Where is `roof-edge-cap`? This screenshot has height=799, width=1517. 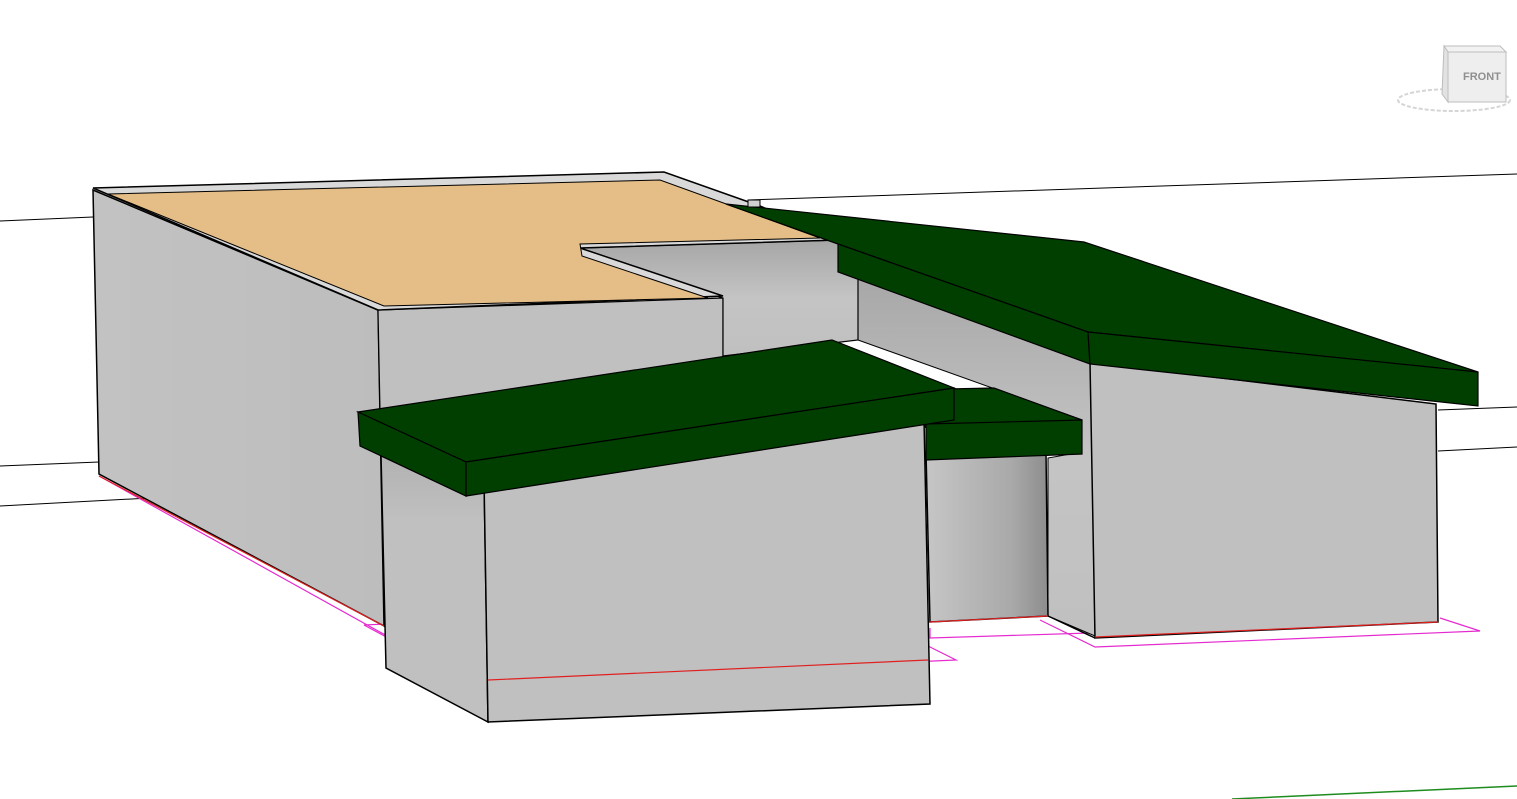 roof-edge-cap is located at coordinates (754, 203).